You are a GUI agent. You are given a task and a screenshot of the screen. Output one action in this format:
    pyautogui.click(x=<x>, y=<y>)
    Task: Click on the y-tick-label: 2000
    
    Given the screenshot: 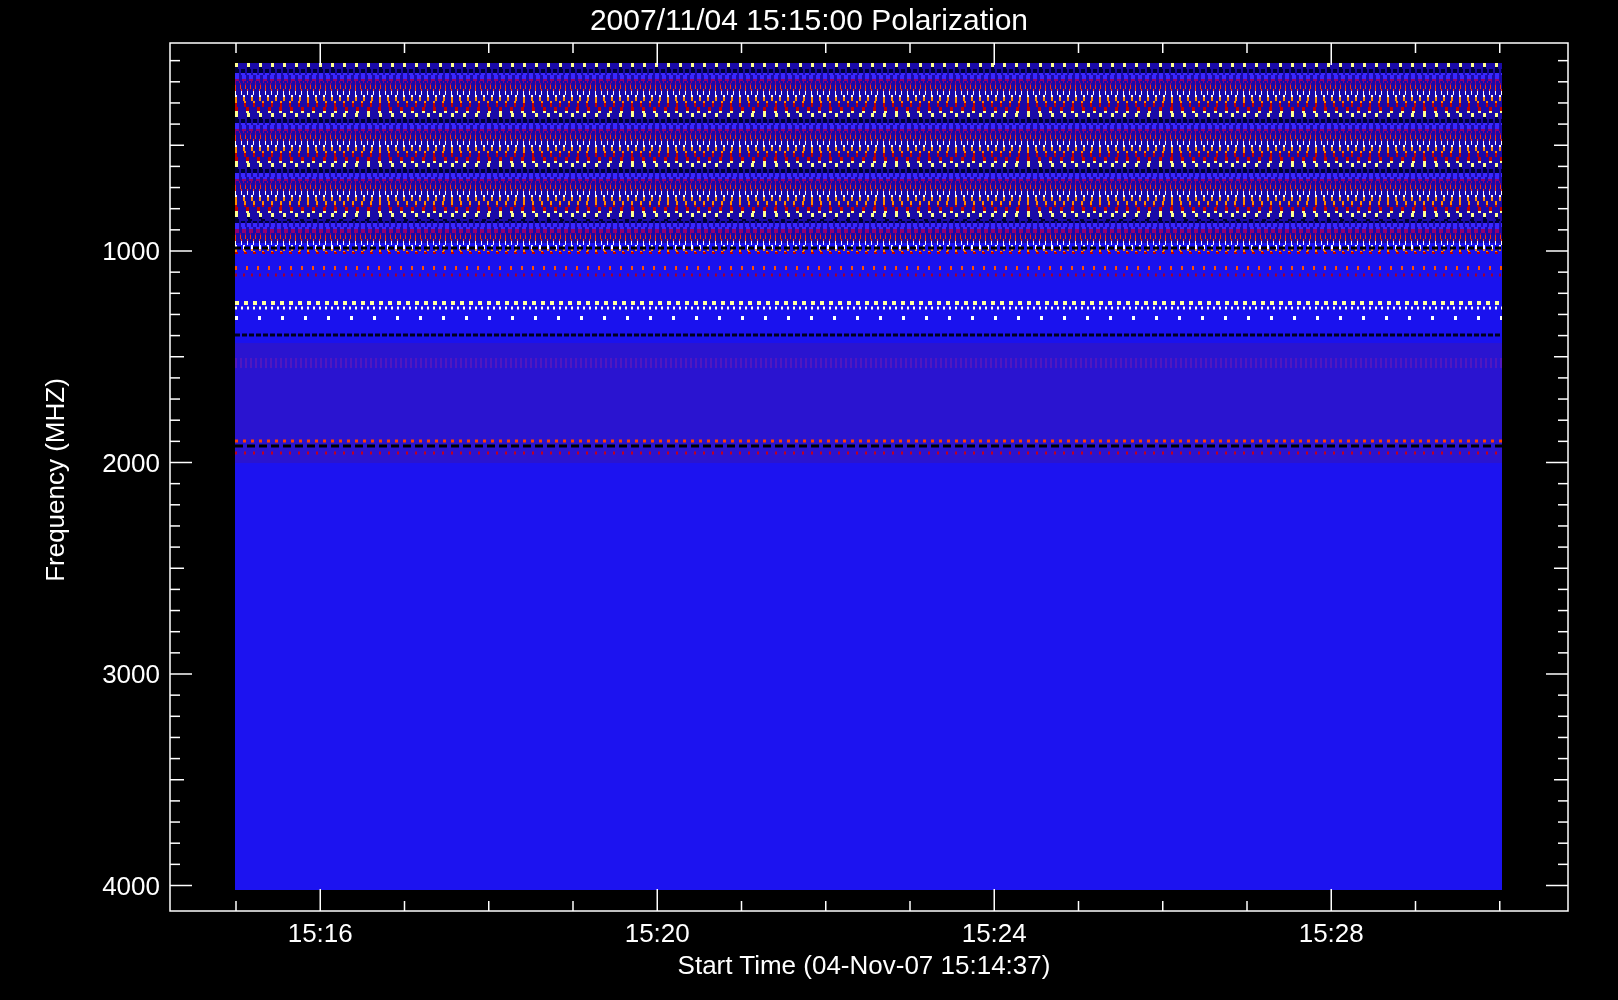 What is the action you would take?
    pyautogui.click(x=130, y=462)
    